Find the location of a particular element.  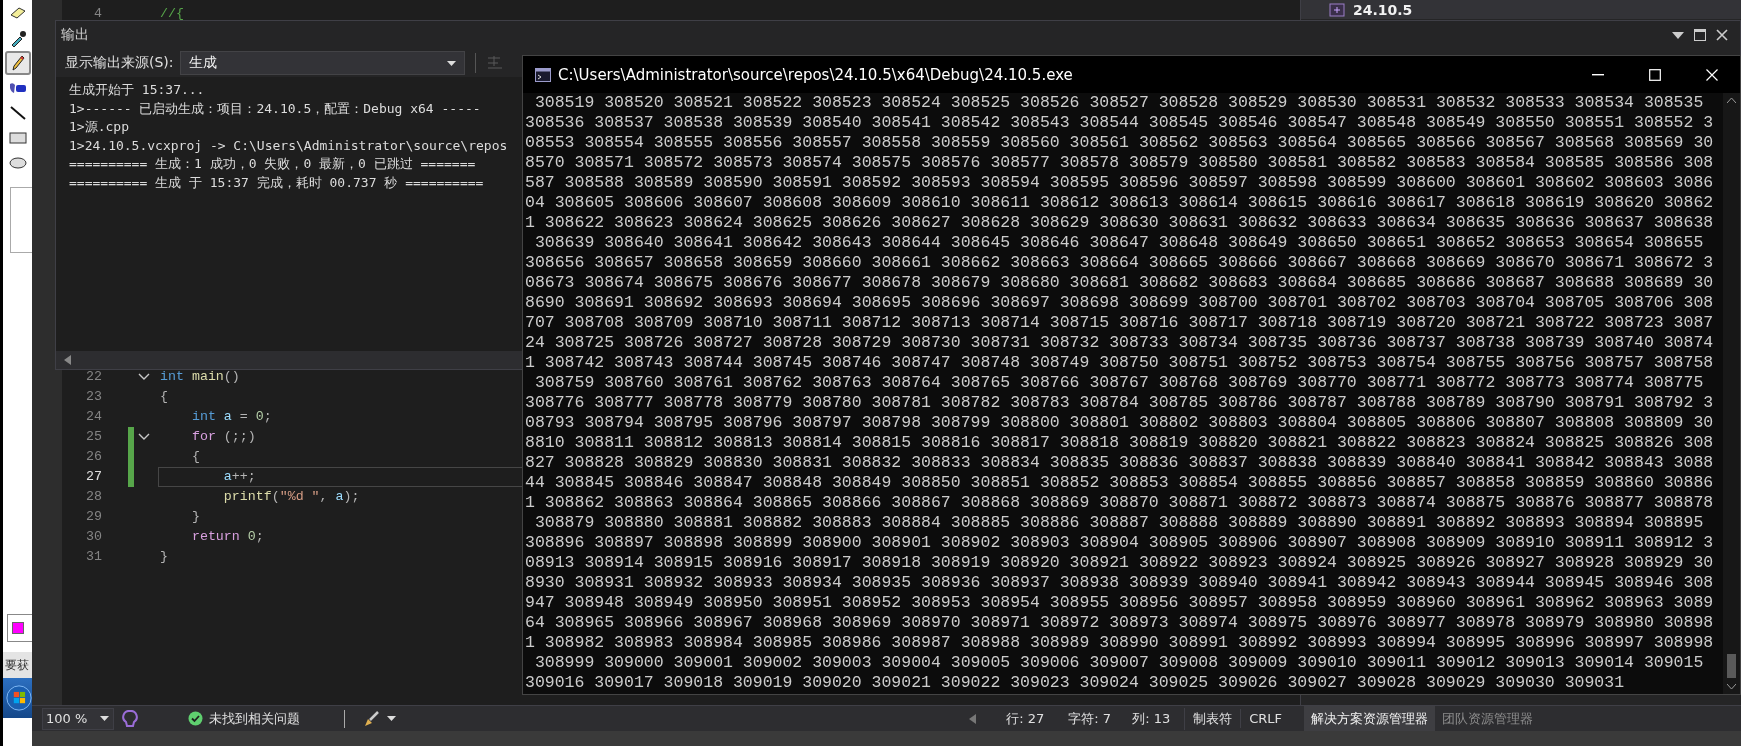

line-number: 4 is located at coordinates (97, 14).